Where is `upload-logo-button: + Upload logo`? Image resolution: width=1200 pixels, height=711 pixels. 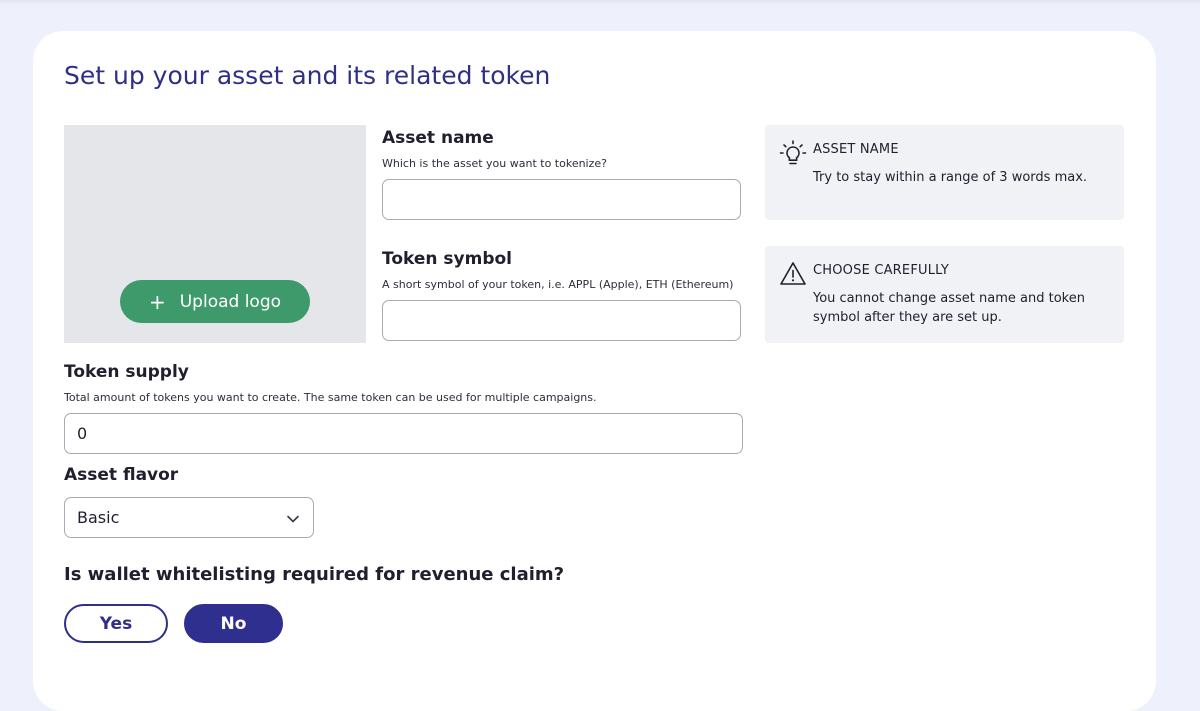
upload-logo-button: + Upload logo is located at coordinates (215, 301).